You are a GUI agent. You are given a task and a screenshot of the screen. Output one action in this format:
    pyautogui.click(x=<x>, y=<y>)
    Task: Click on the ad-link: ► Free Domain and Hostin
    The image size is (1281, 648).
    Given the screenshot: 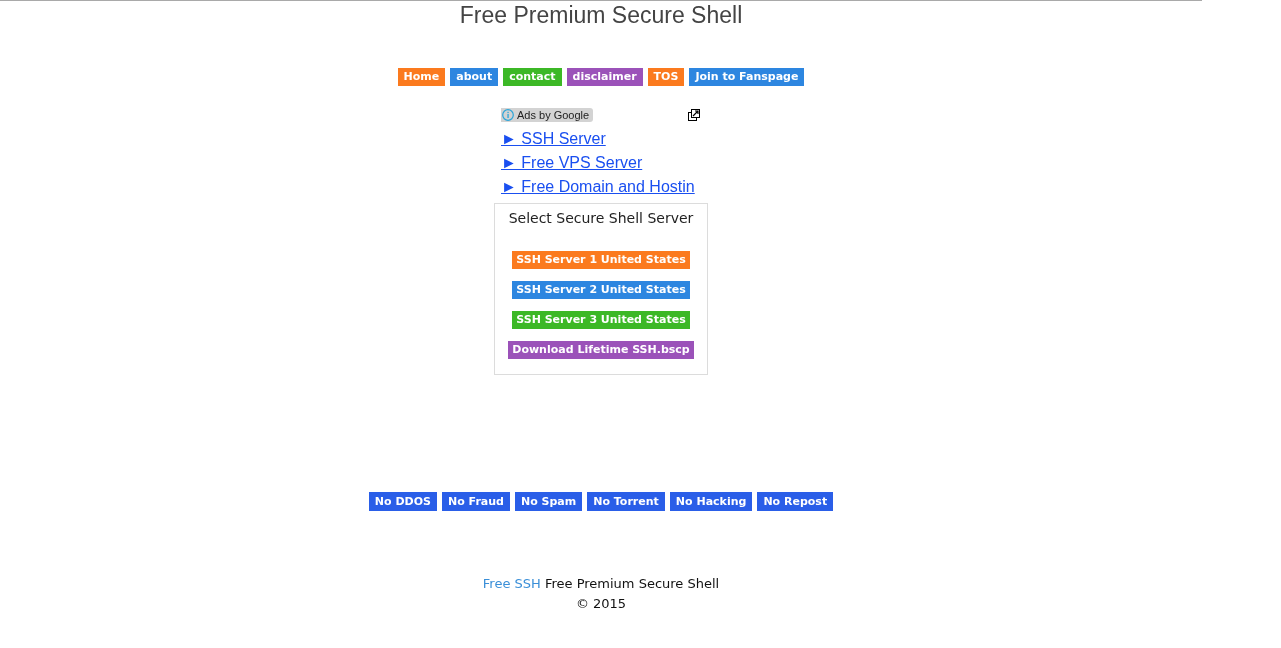 What is the action you would take?
    pyautogui.click(x=598, y=187)
    